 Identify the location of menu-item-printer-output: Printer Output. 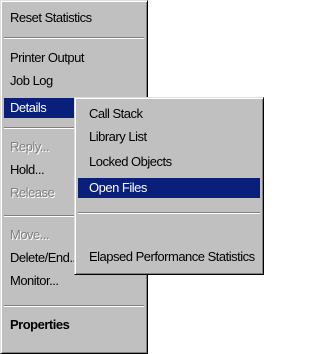
(74, 58).